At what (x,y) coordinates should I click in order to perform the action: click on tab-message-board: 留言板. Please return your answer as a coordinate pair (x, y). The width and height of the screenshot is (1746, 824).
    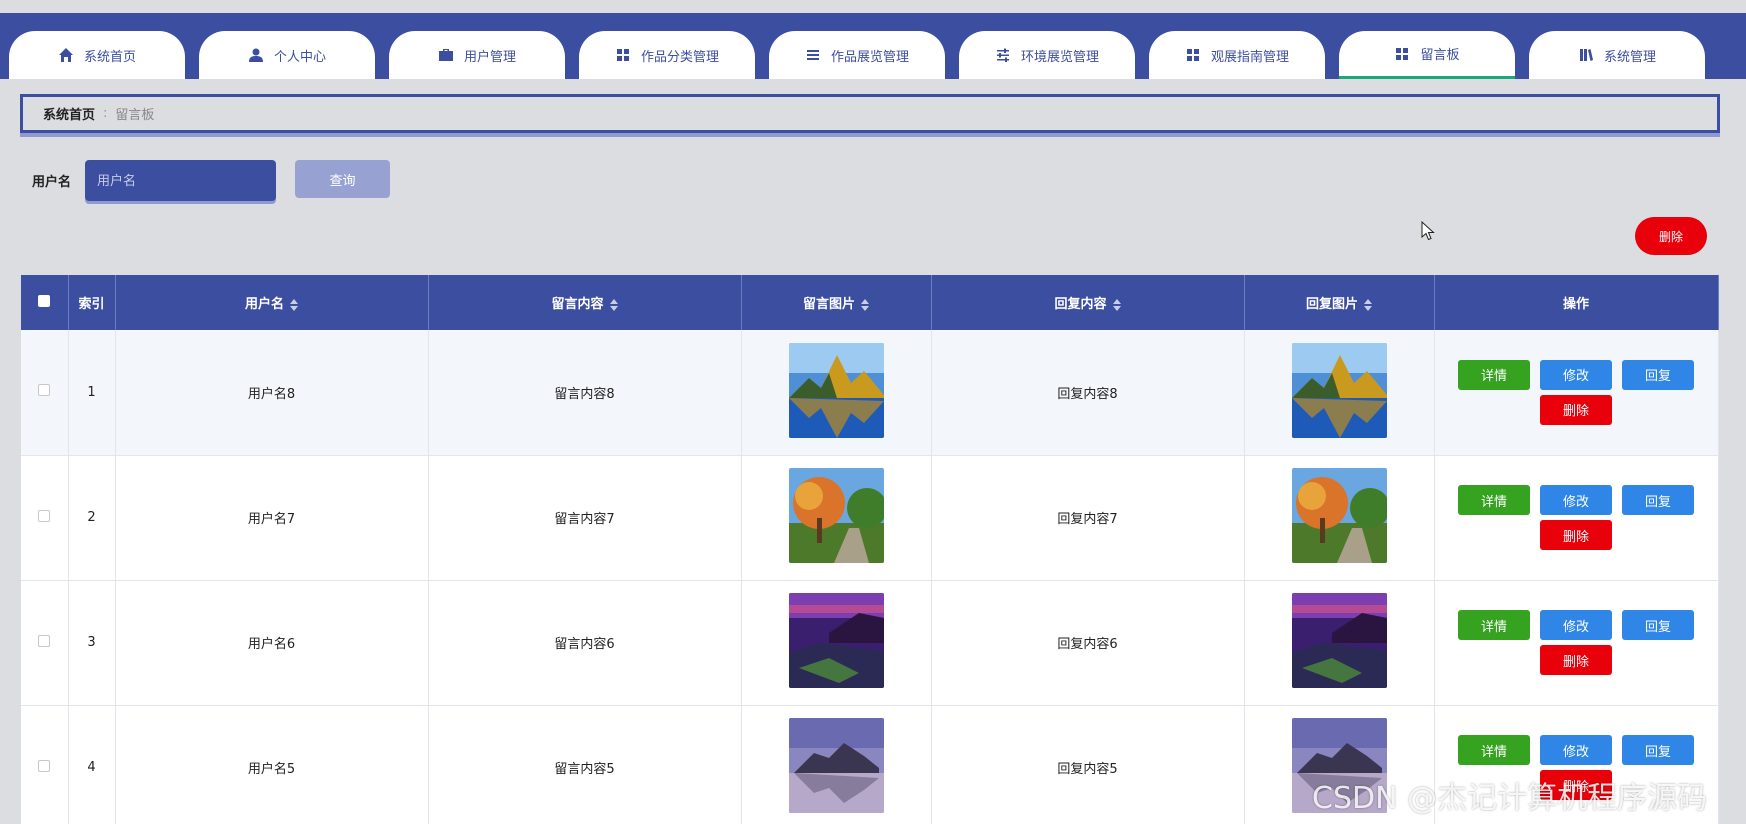
    Looking at the image, I should click on (1427, 55).